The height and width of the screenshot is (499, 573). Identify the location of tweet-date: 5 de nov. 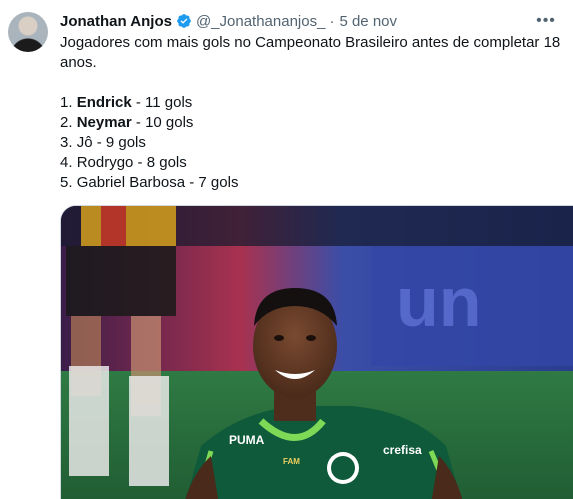
(368, 21).